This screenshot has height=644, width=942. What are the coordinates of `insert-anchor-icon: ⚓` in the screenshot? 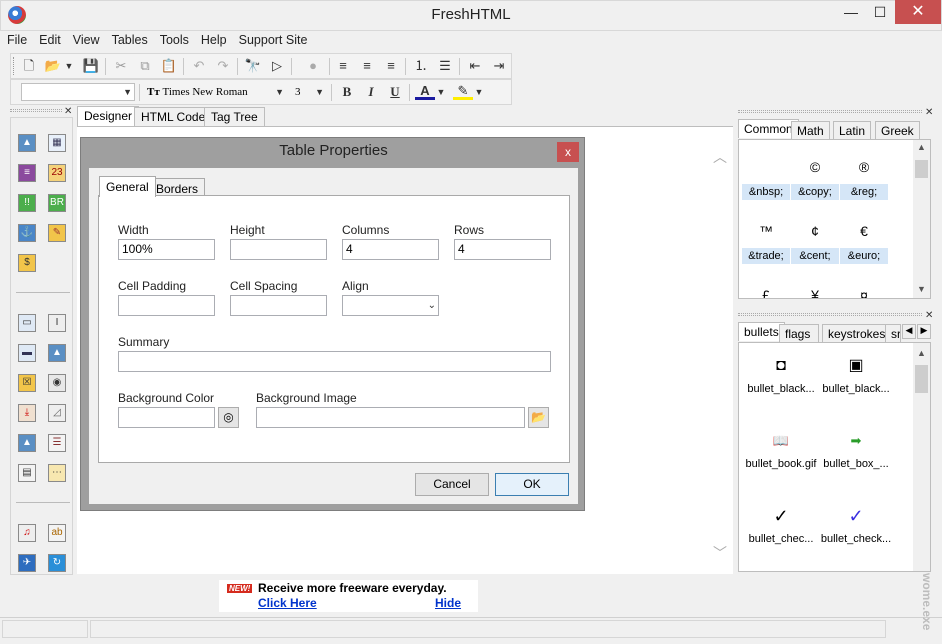 It's located at (27, 233).